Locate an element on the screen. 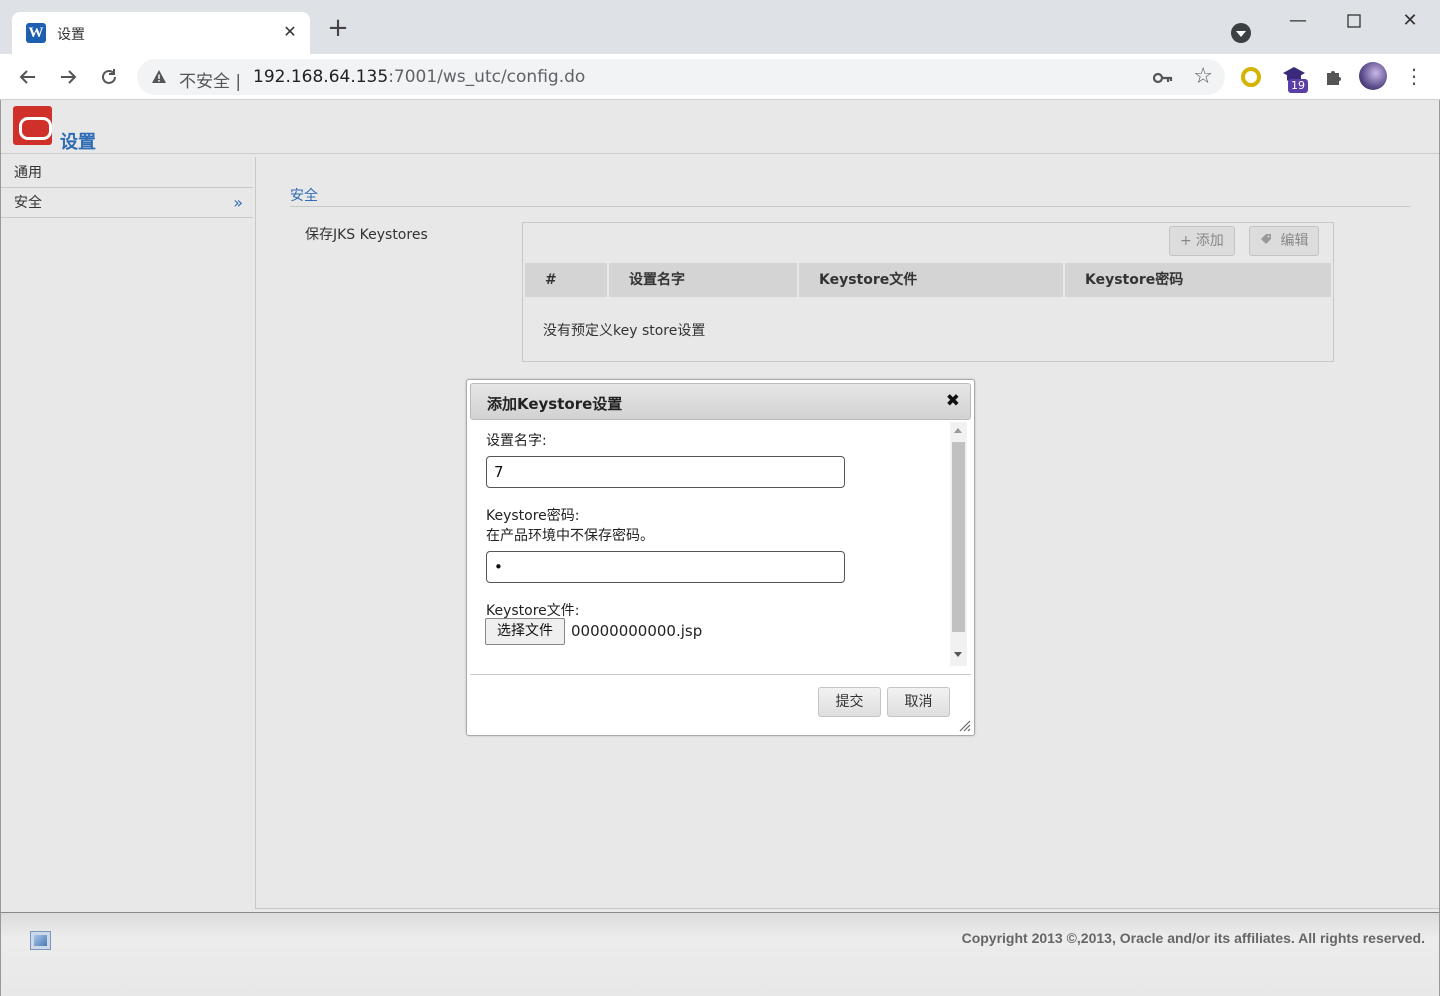 The image size is (1440, 996). tab-search-icon is located at coordinates (1241, 33).